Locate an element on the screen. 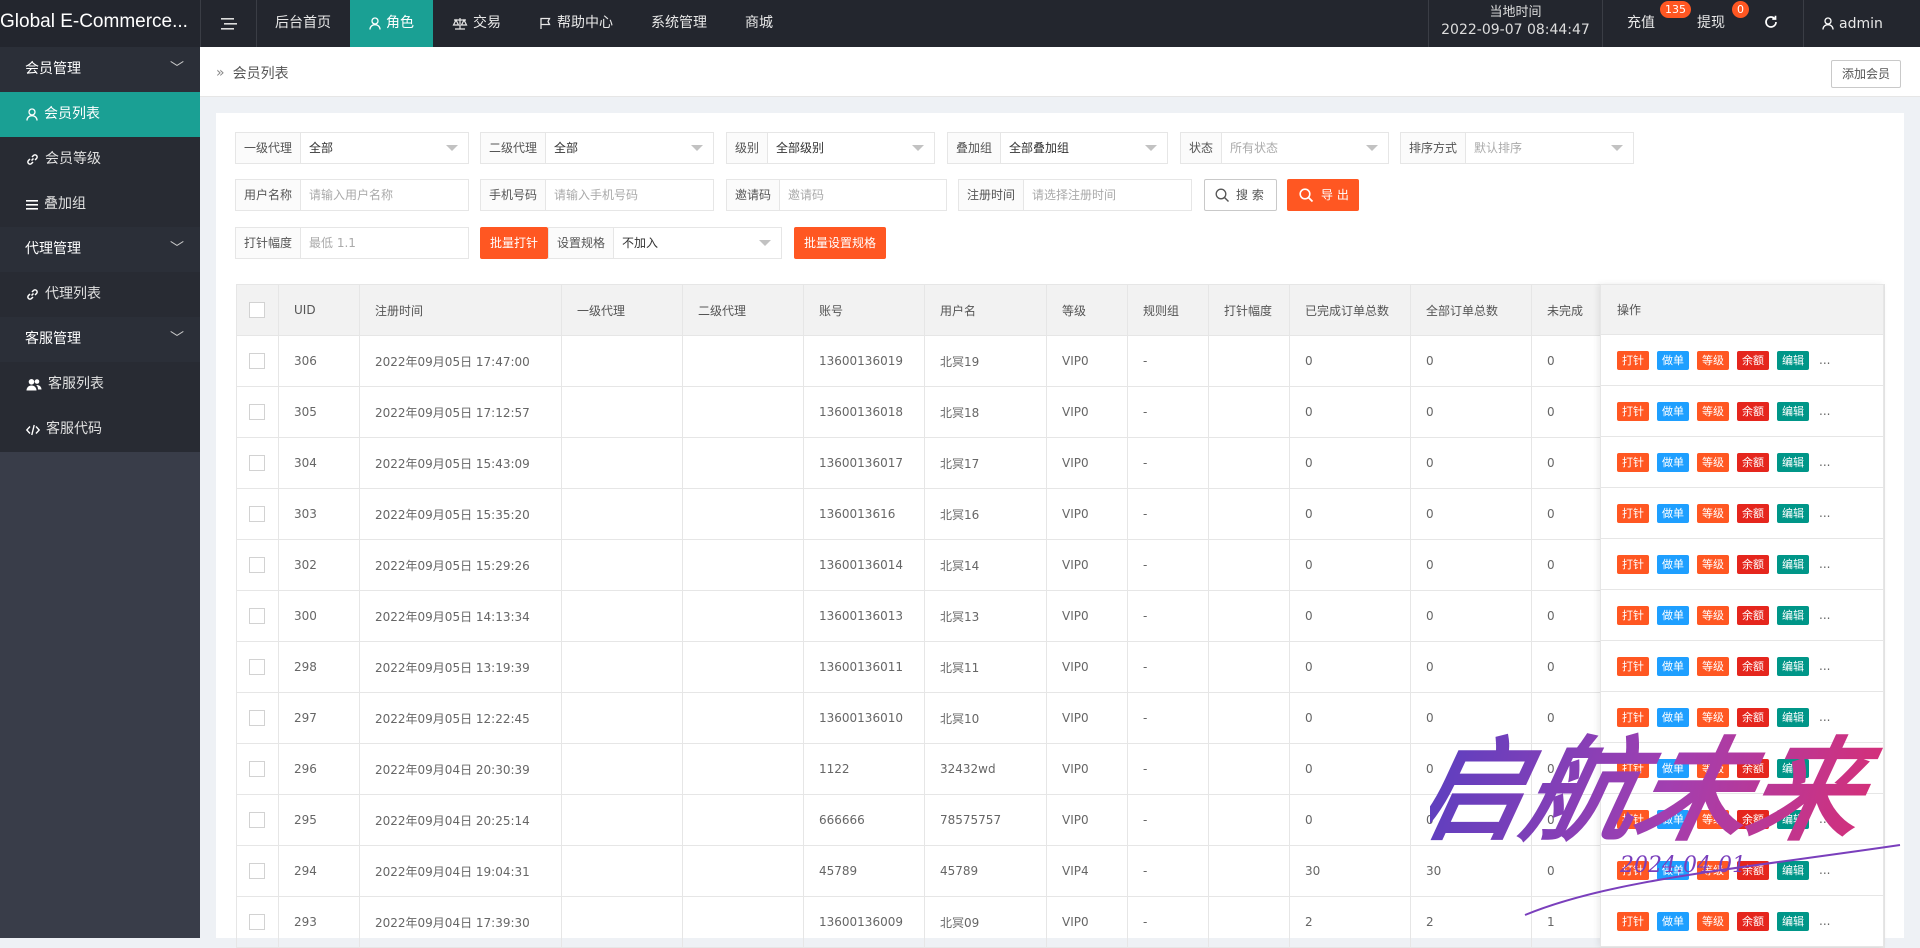 The image size is (1920, 948). col-agent2: 二级代理 is located at coordinates (743, 310).